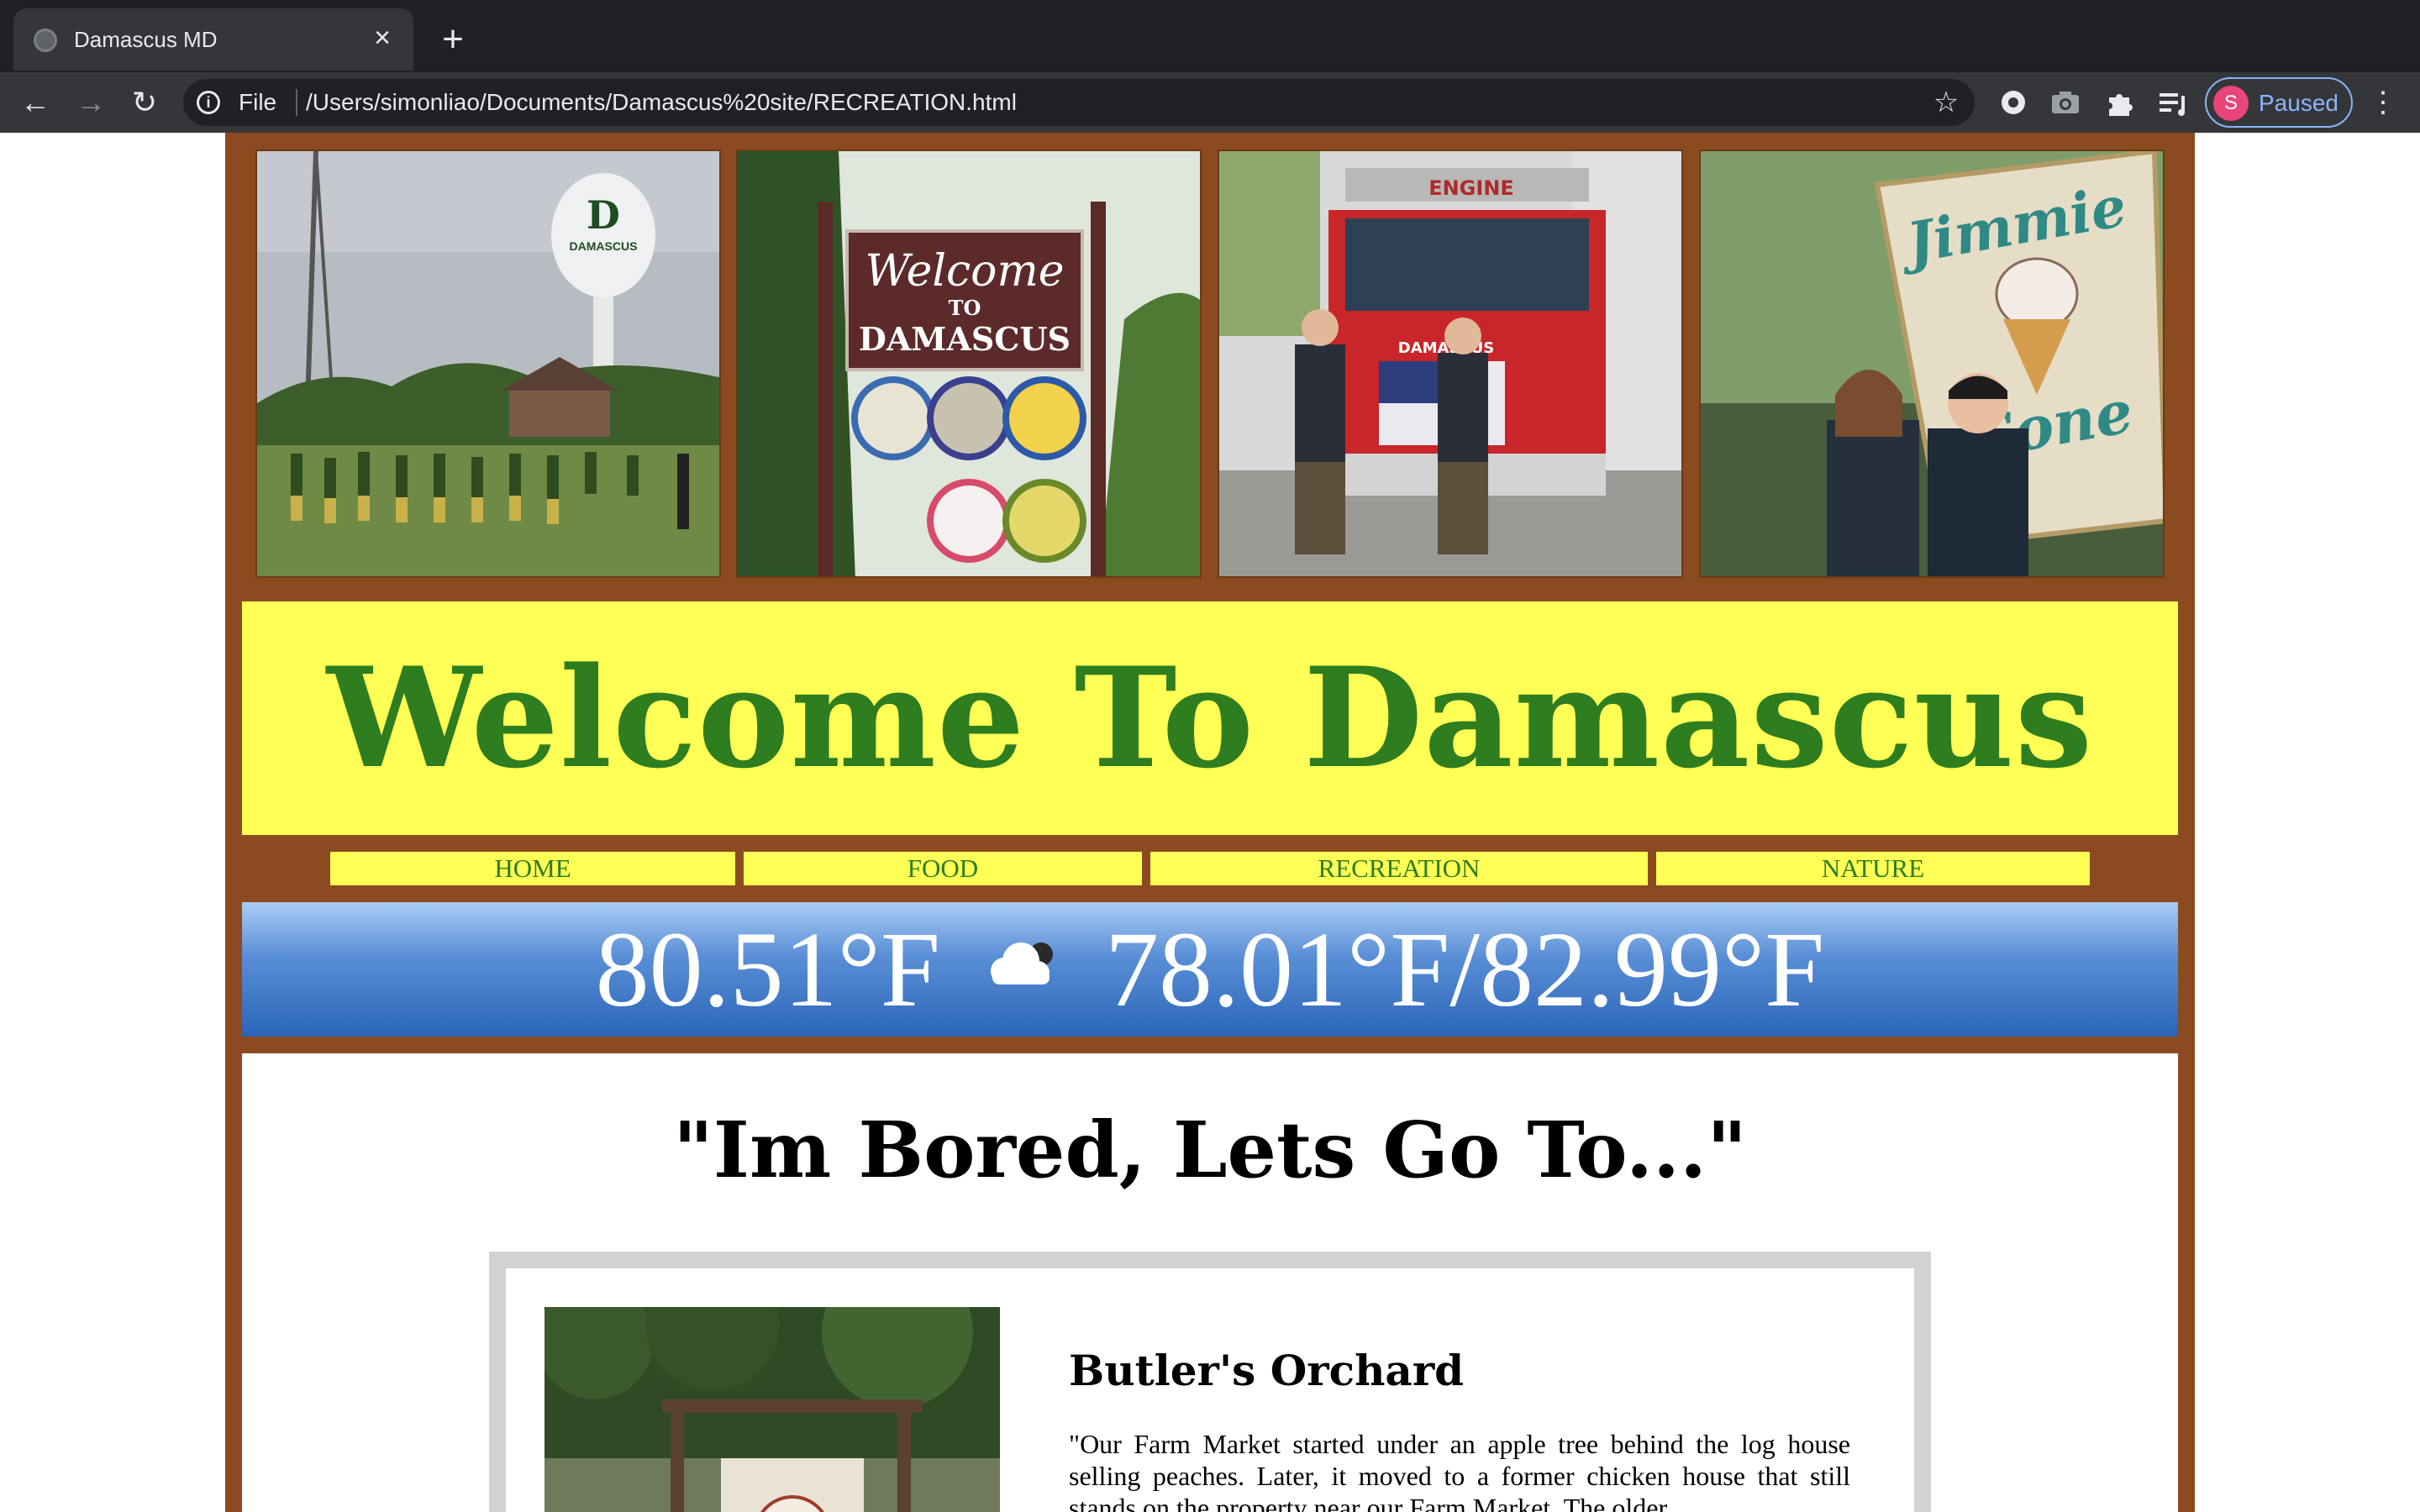 Image resolution: width=2420 pixels, height=1512 pixels. Describe the element at coordinates (1450, 364) in the screenshot. I see `fire-engine-photo: ENGINE DAMASCUS` at that location.